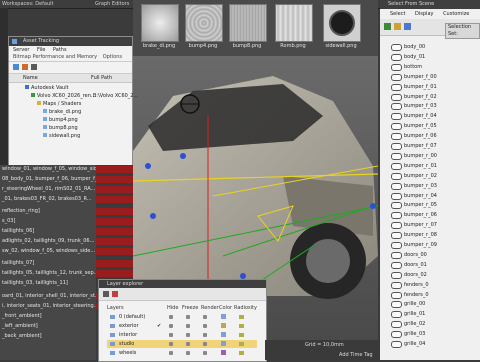 This screenshot has width=480, height=362. Describe the element at coordinates (49, 263) in the screenshot. I see `list-item: taillights_07]` at that location.